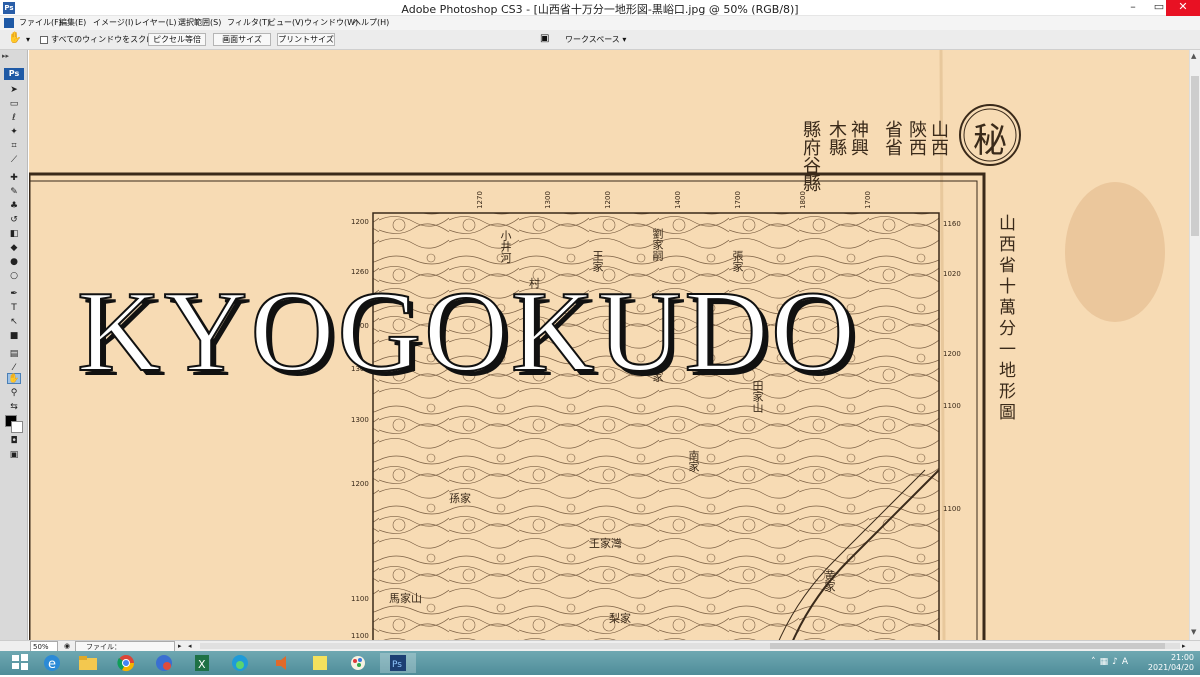 The height and width of the screenshot is (677, 1200). I want to click on chrome-icon, so click(126, 663).